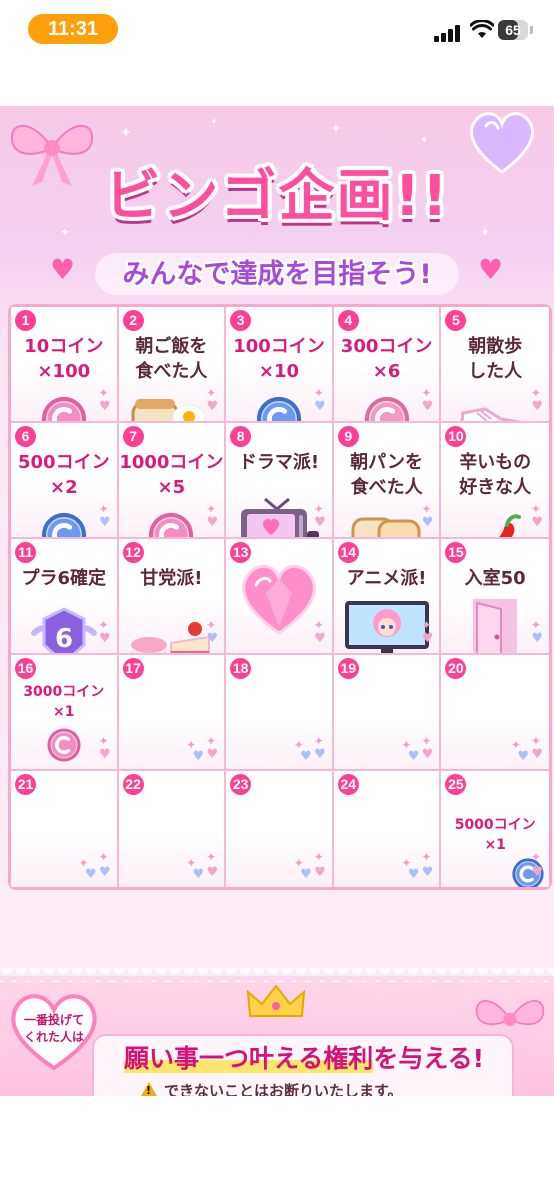  Describe the element at coordinates (348, 784) in the screenshot. I see `cell-number: 24` at that location.